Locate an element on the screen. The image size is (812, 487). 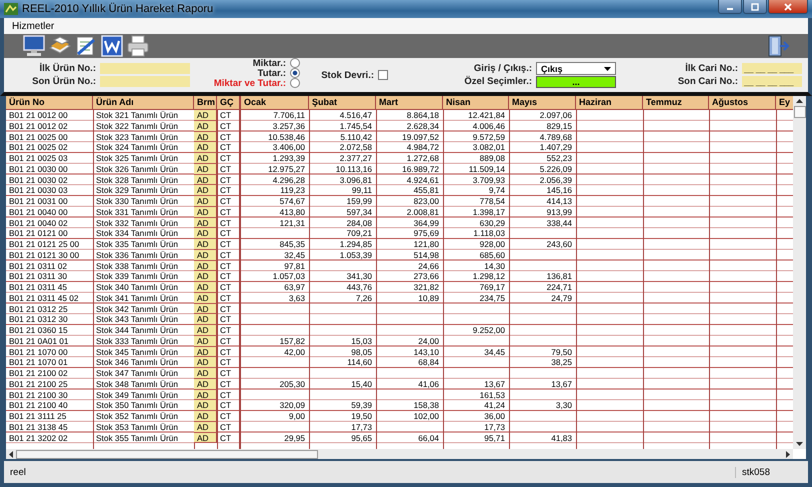
table-cell-text: 16.989,72 is located at coordinates (420, 169).